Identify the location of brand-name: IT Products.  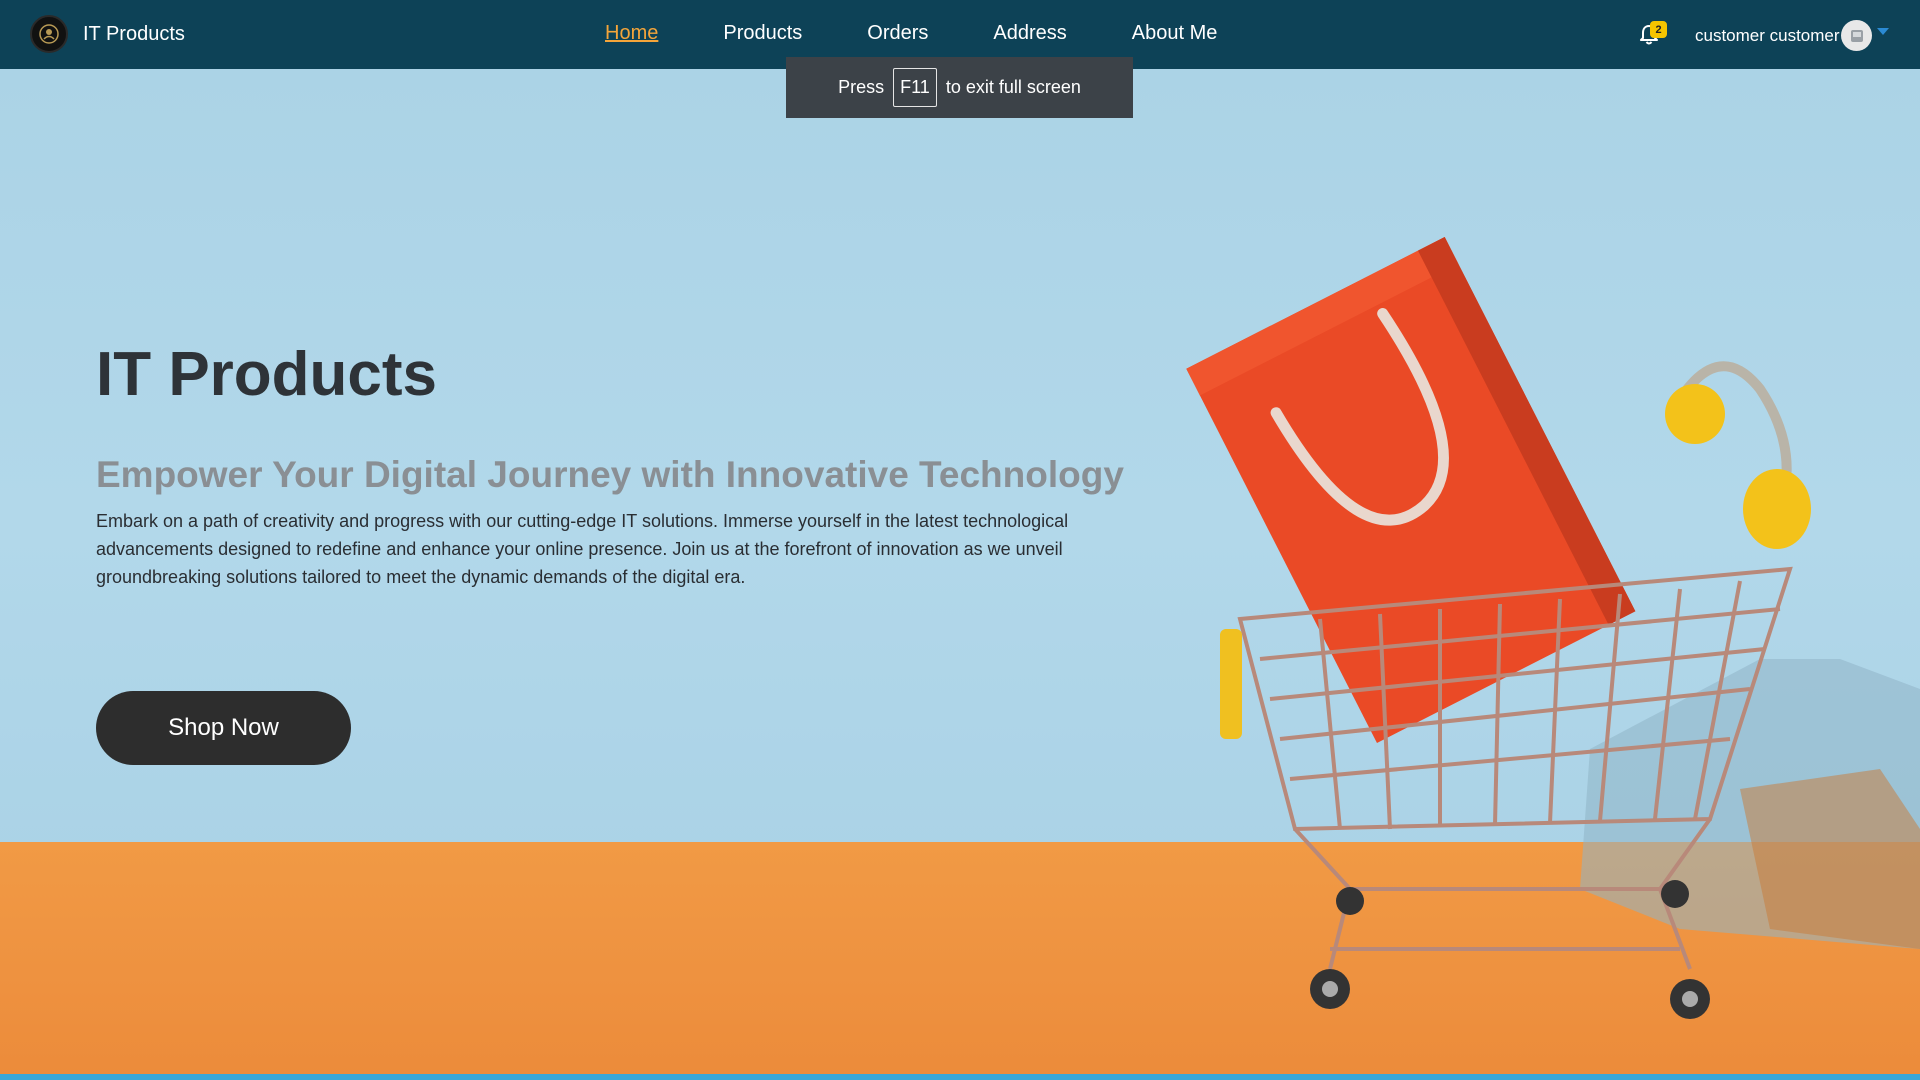
(134, 33).